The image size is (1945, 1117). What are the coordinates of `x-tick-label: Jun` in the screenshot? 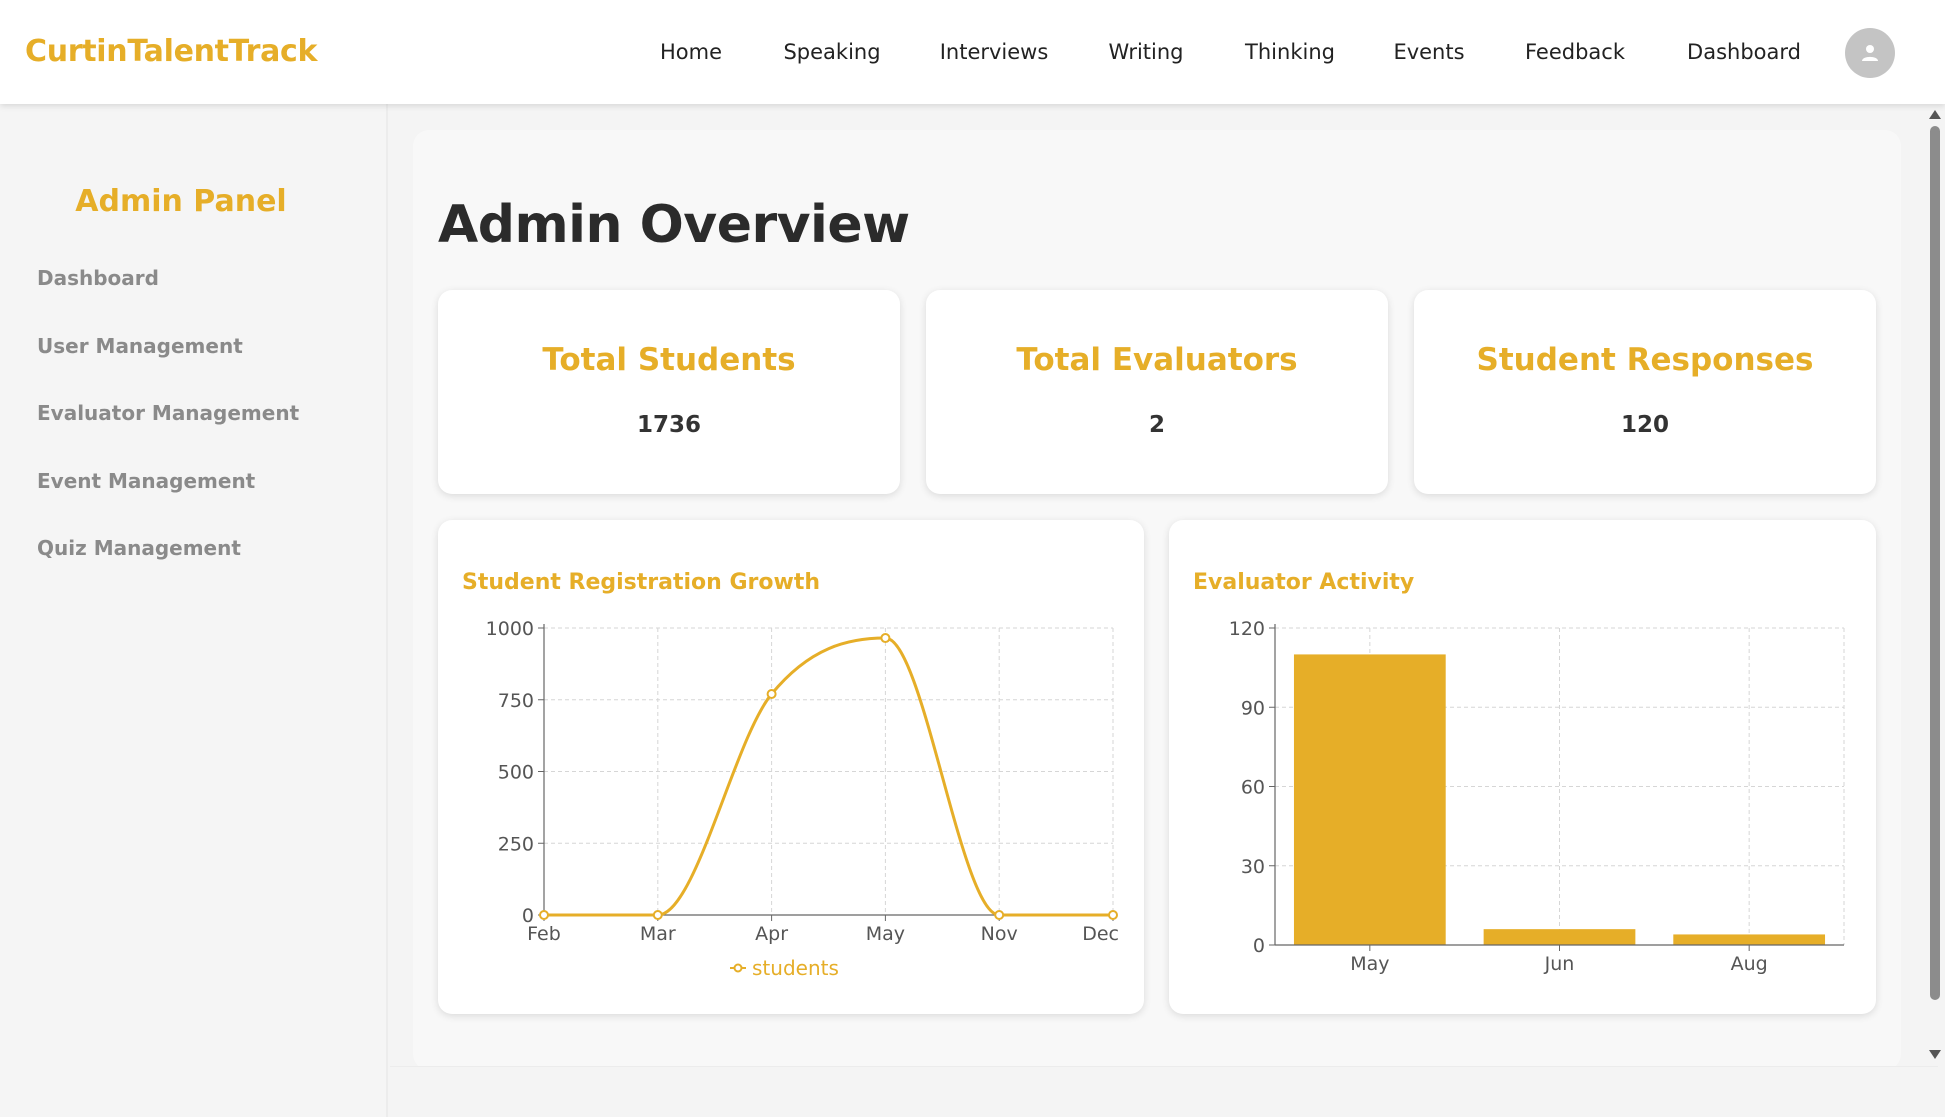 It's located at (1559, 964).